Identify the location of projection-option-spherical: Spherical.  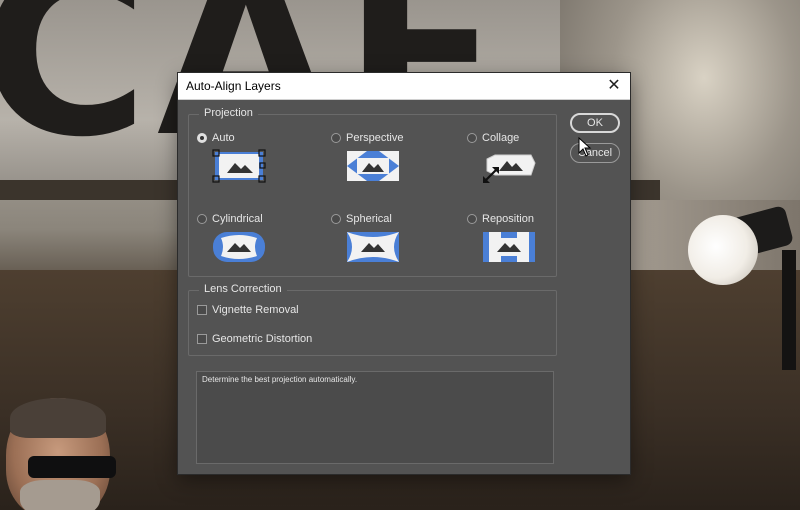
(391, 248).